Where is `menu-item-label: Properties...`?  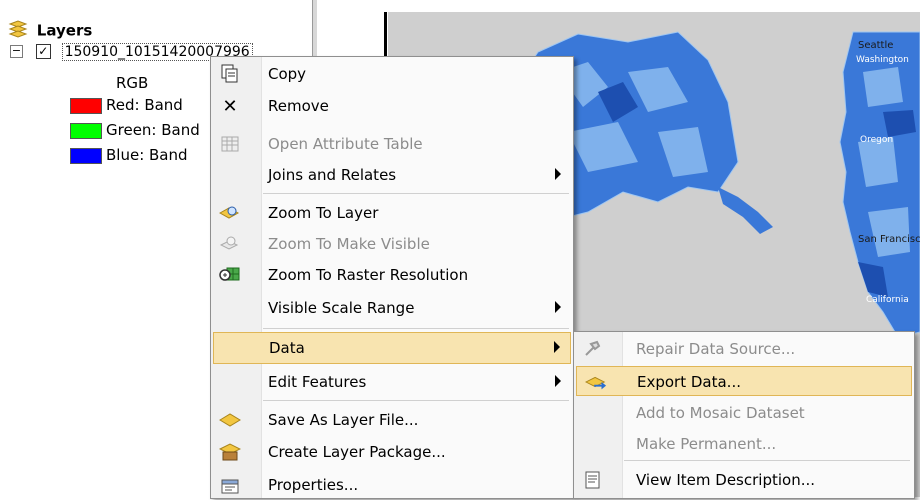
menu-item-label: Properties... is located at coordinates (313, 485).